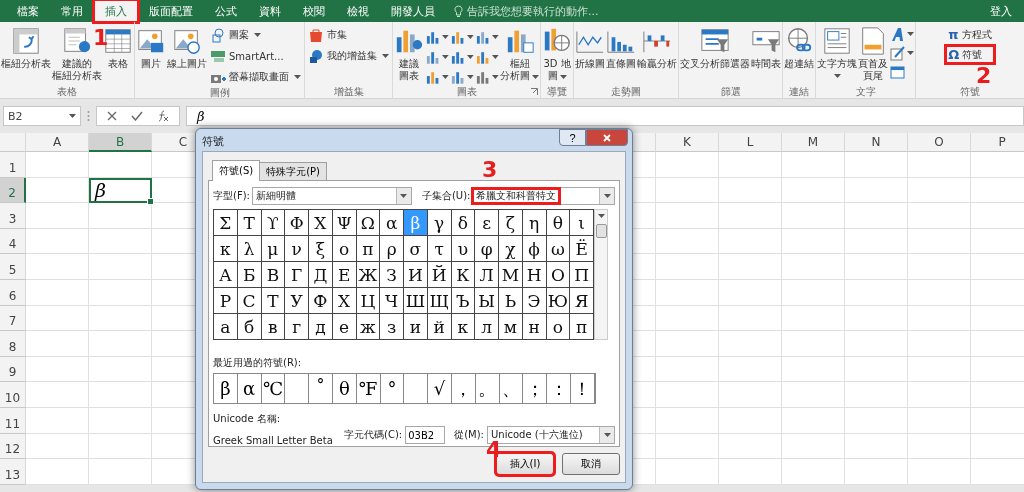 This screenshot has width=1024, height=492. I want to click on dialog-button: 取消, so click(591, 464).